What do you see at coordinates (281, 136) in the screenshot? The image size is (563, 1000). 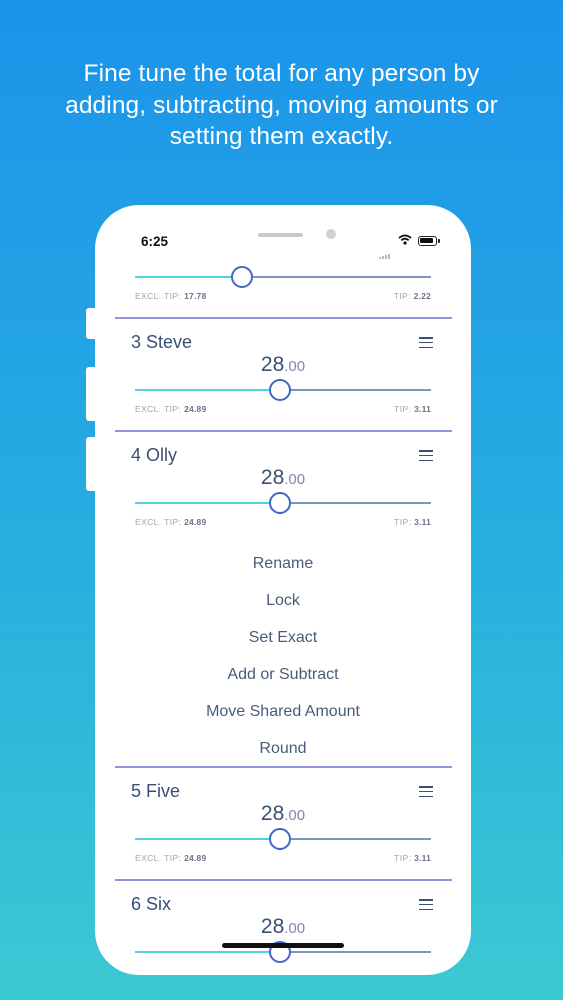 I see `headline-line-3: setting them exactly.` at bounding box center [281, 136].